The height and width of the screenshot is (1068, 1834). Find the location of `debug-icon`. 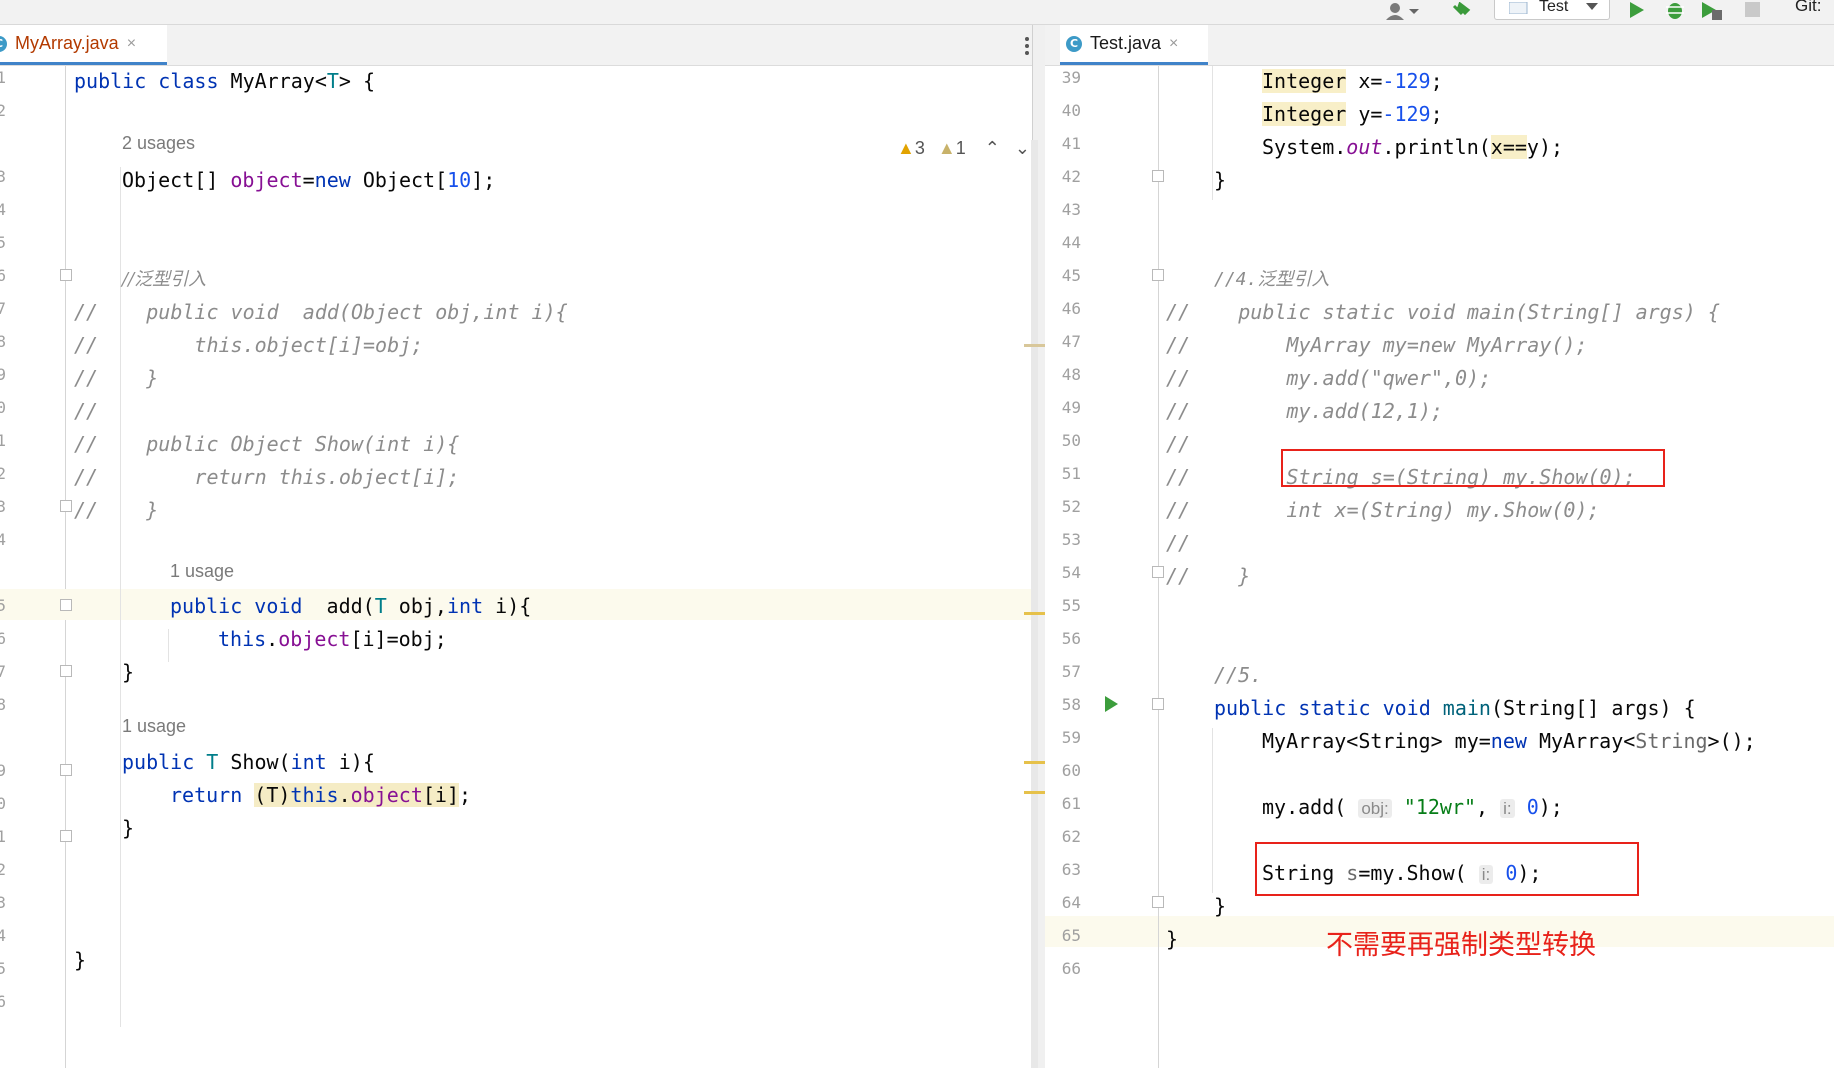

debug-icon is located at coordinates (1675, 11).